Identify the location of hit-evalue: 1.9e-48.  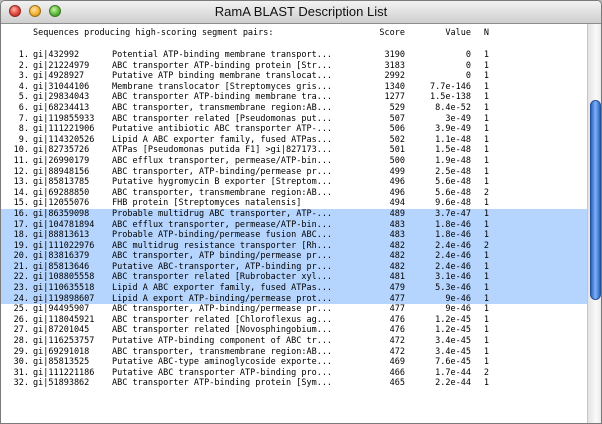
(453, 160).